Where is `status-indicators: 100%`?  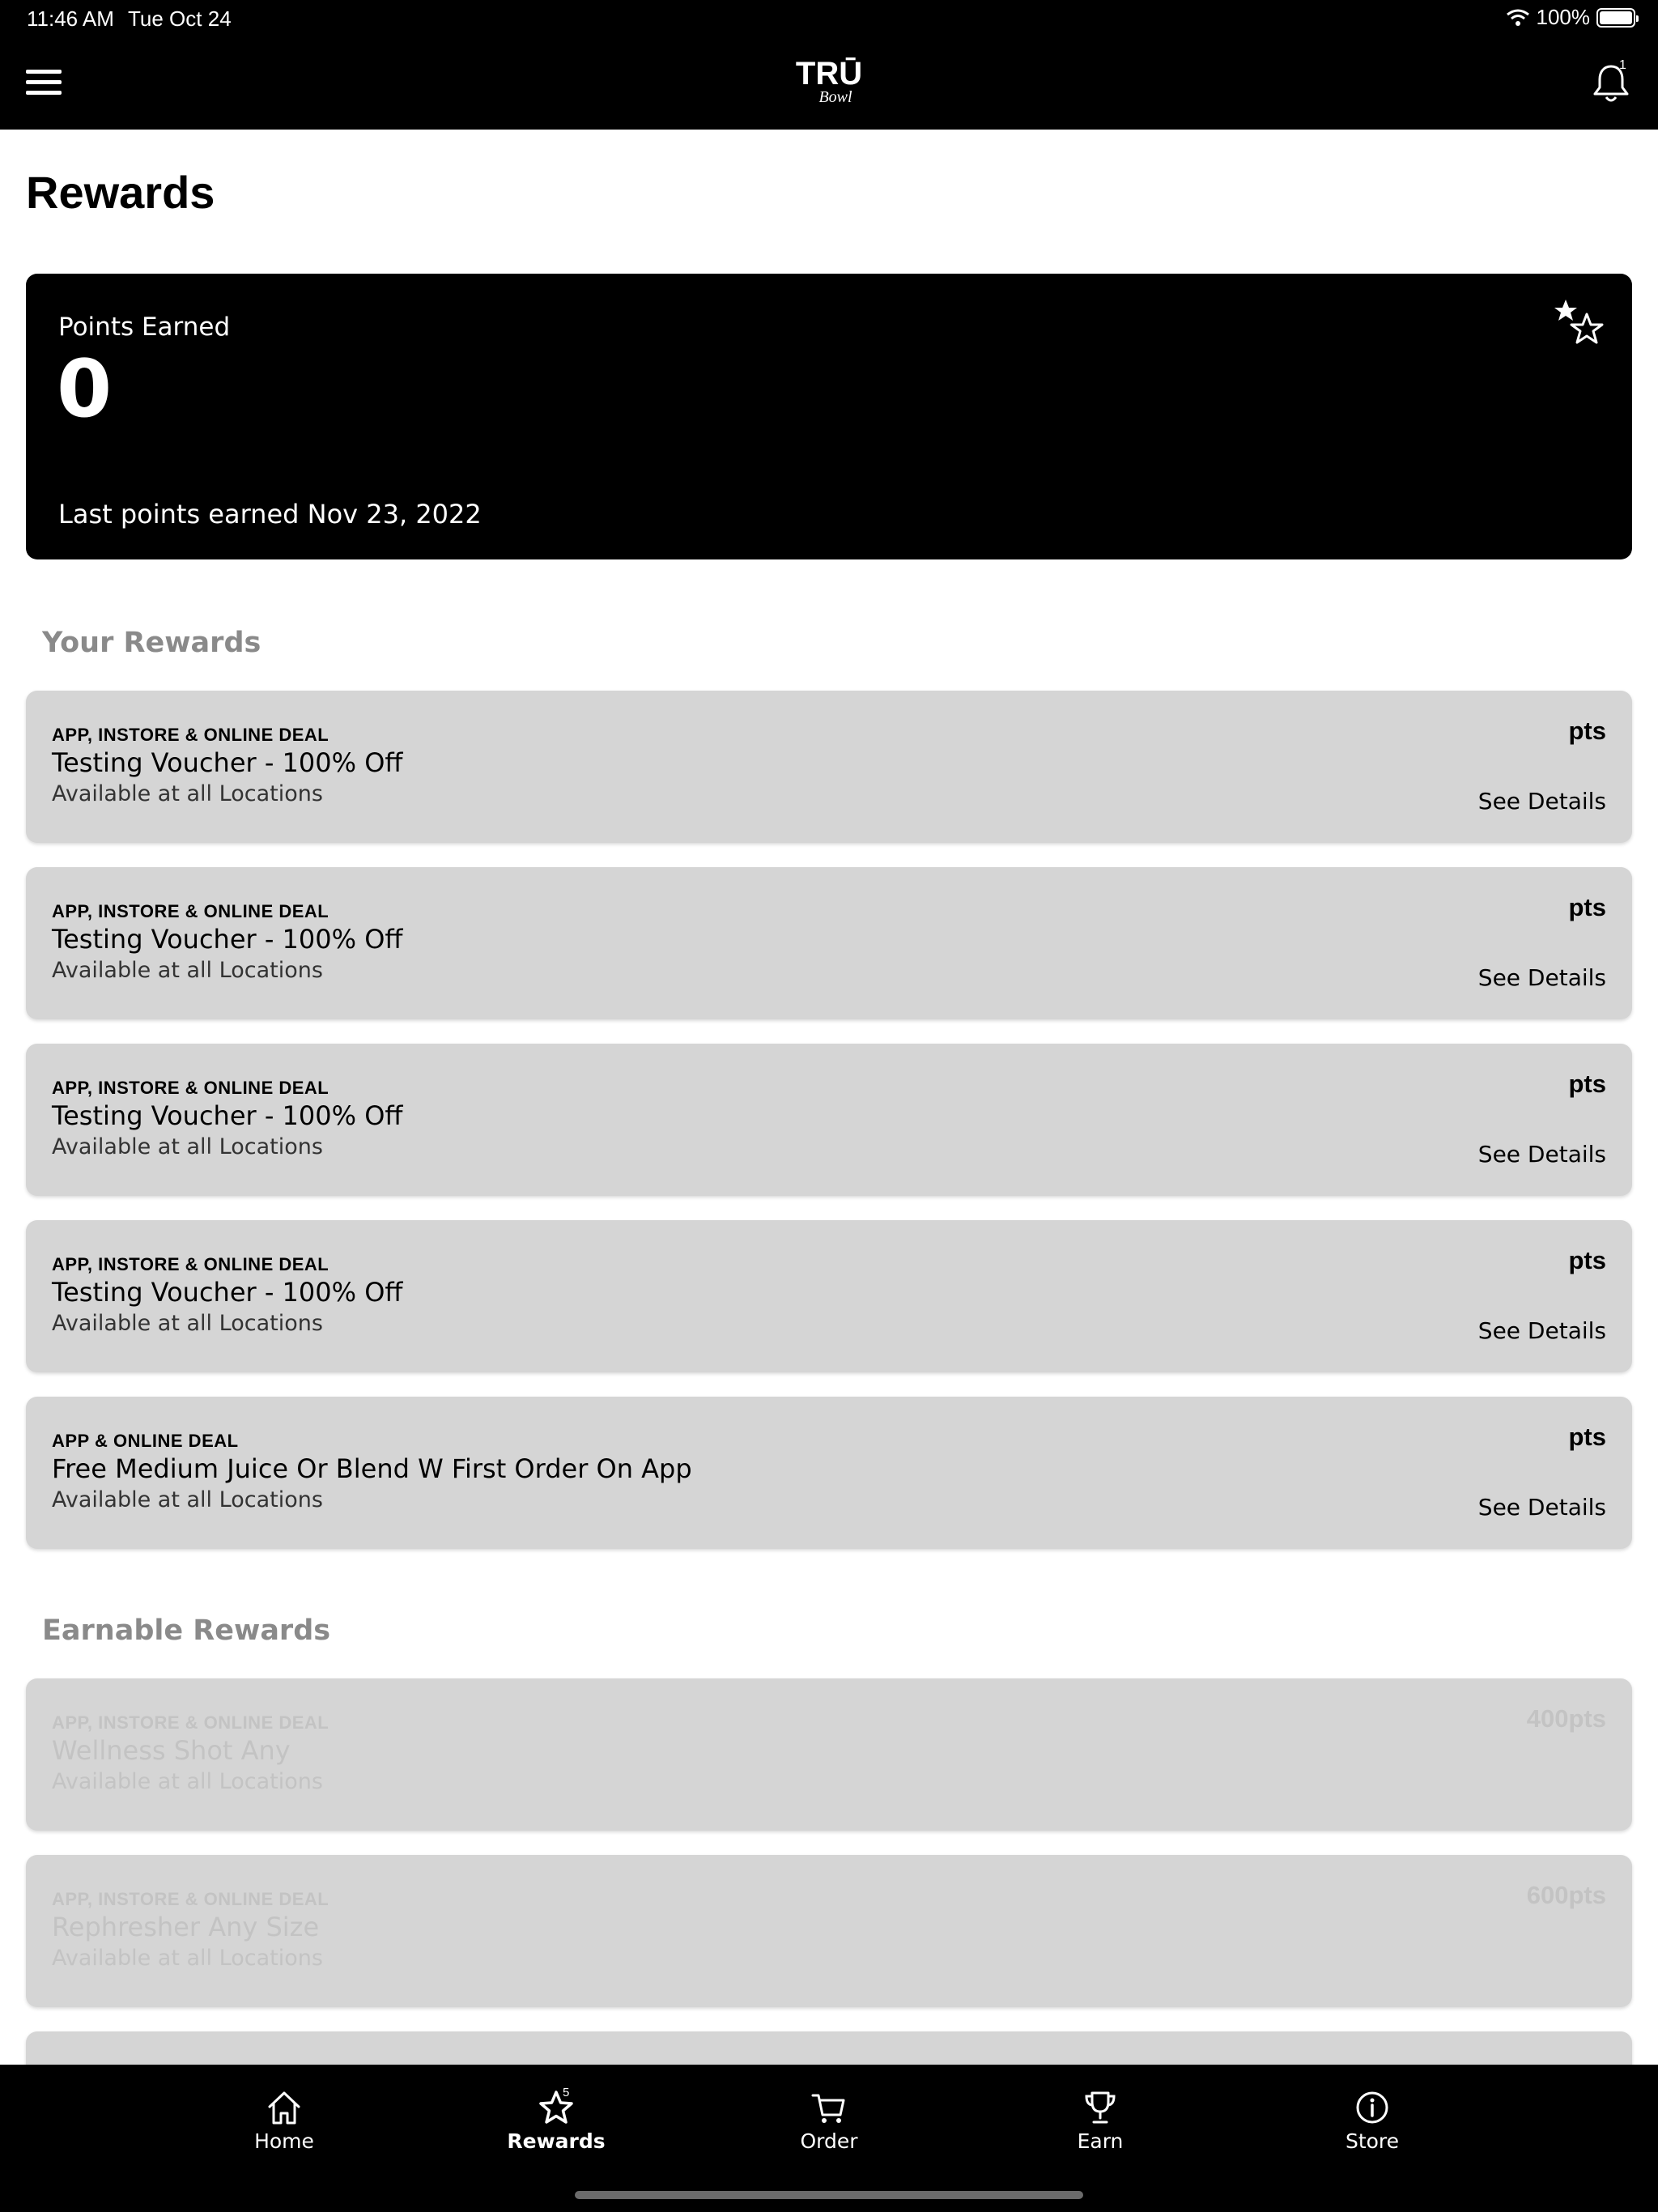 status-indicators: 100% is located at coordinates (1572, 18).